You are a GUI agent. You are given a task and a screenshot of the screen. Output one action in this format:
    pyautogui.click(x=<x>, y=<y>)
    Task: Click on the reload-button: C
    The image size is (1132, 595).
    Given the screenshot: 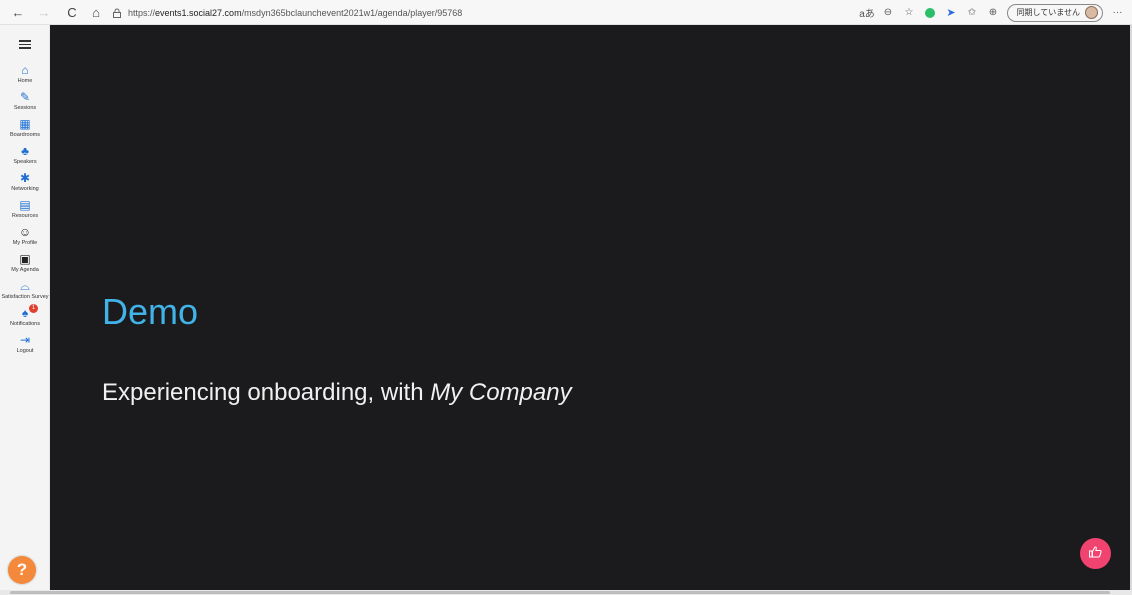 What is the action you would take?
    pyautogui.click(x=72, y=12)
    